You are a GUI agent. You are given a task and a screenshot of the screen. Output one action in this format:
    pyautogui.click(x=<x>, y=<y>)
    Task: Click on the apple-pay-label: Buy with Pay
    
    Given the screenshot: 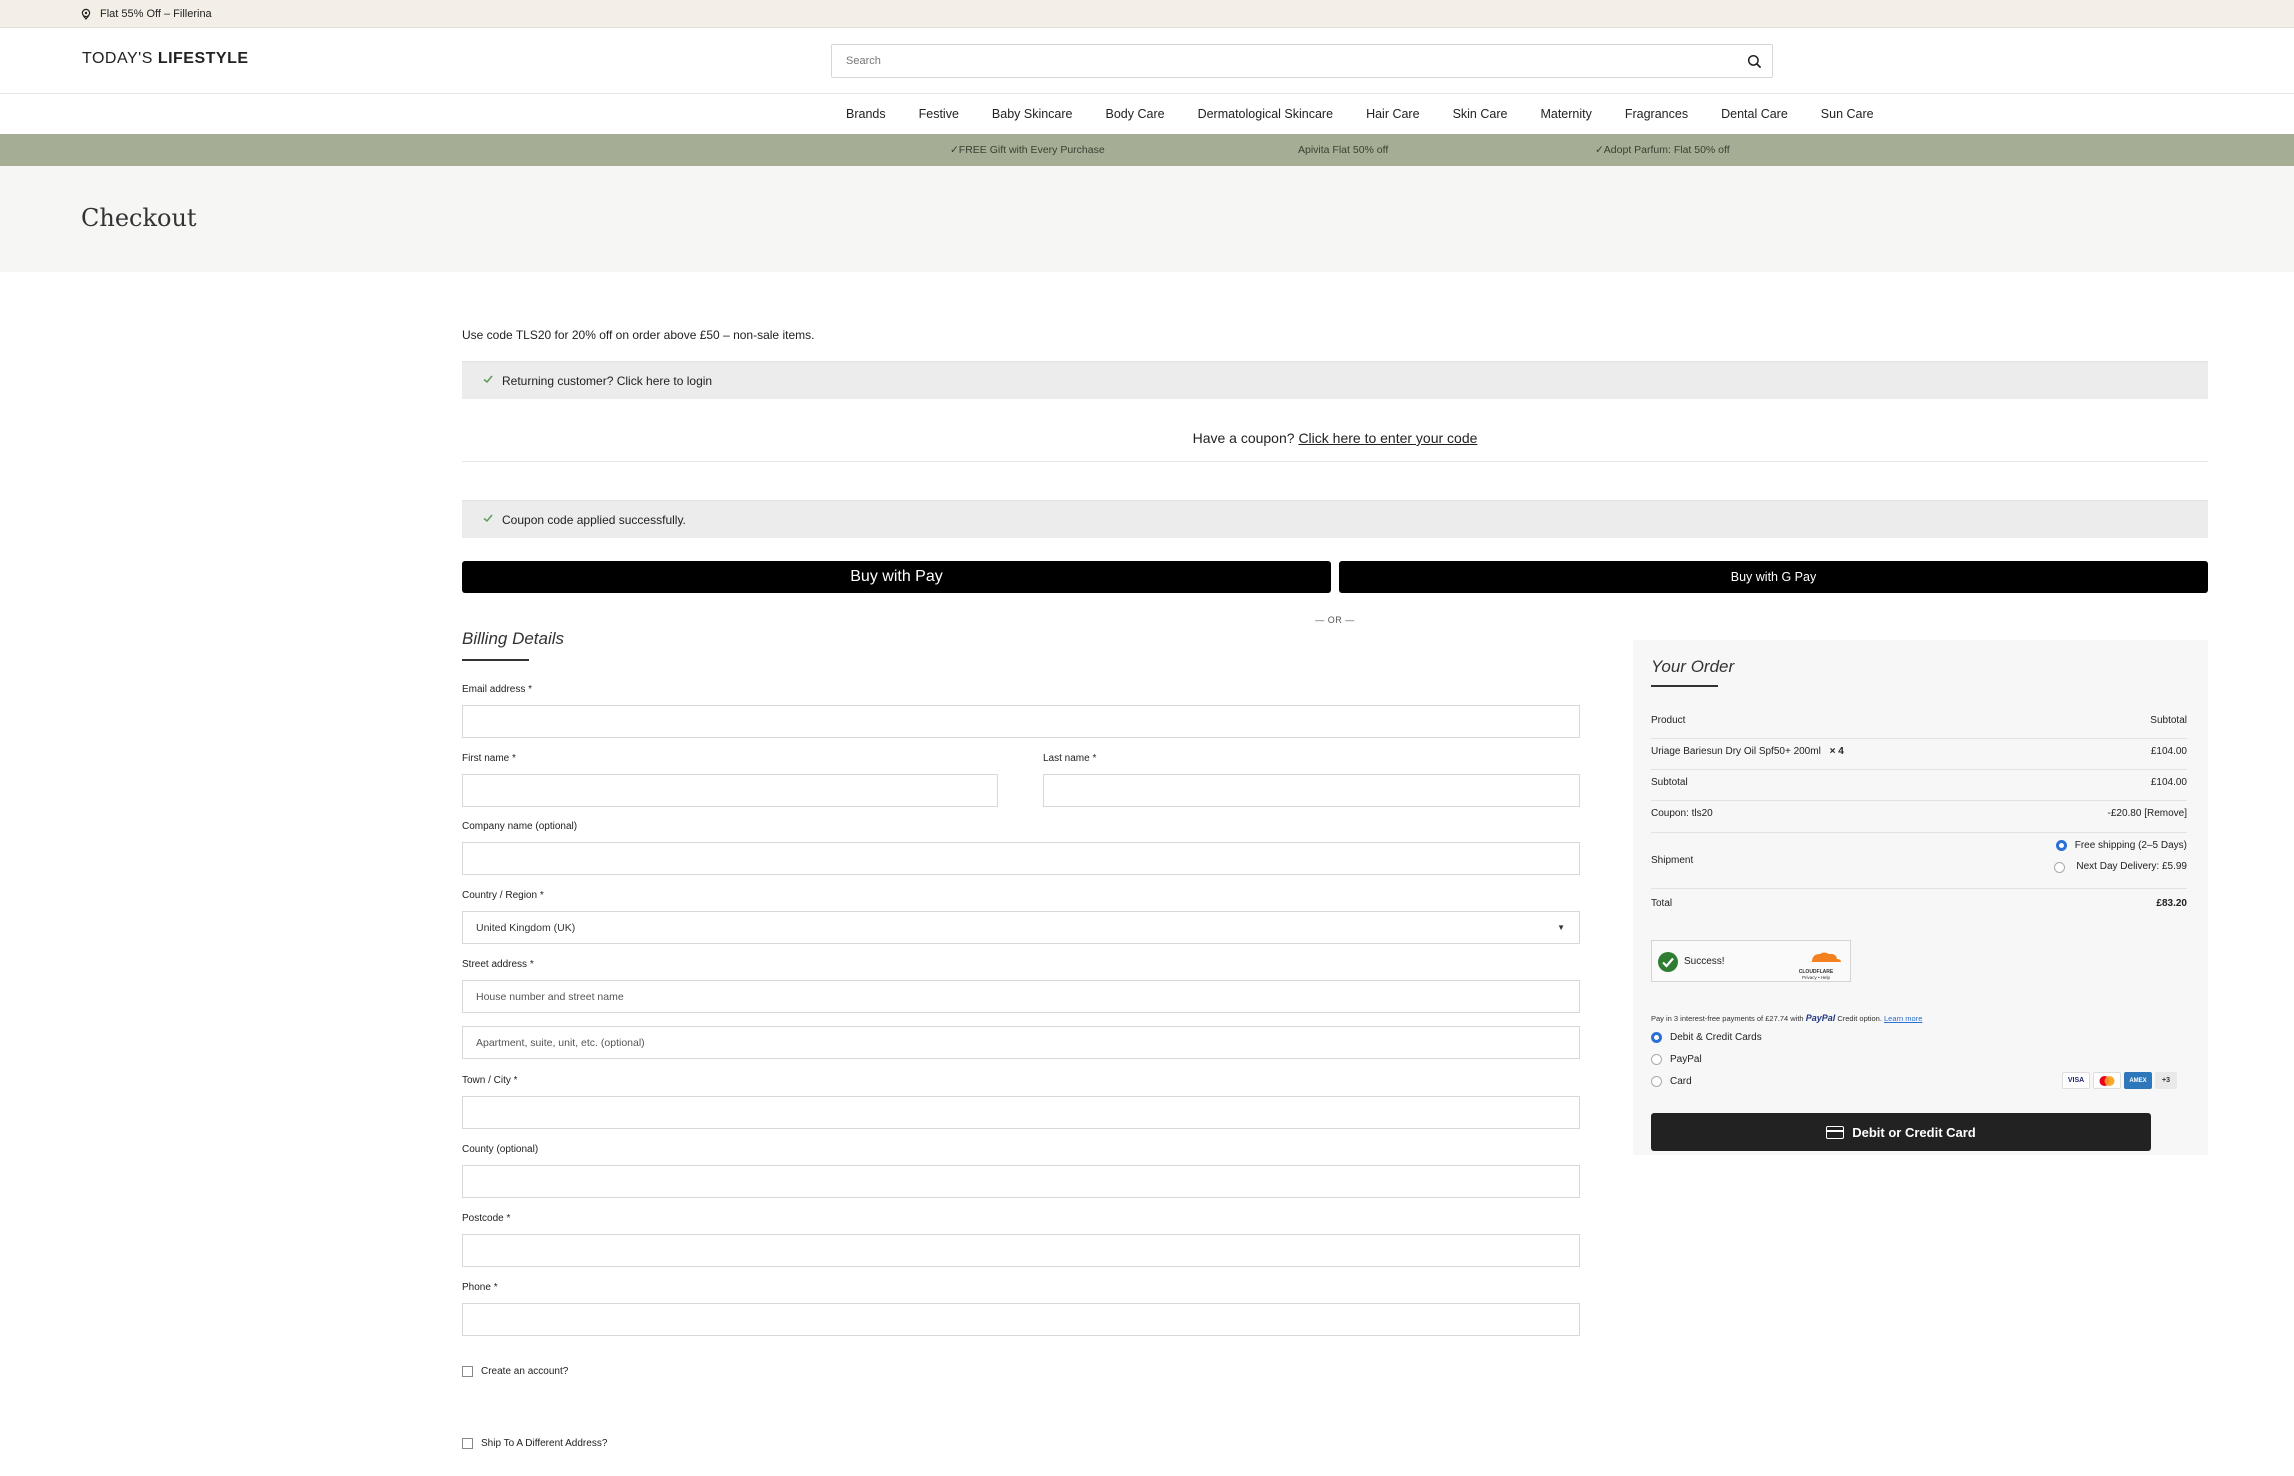 What is the action you would take?
    pyautogui.click(x=896, y=576)
    